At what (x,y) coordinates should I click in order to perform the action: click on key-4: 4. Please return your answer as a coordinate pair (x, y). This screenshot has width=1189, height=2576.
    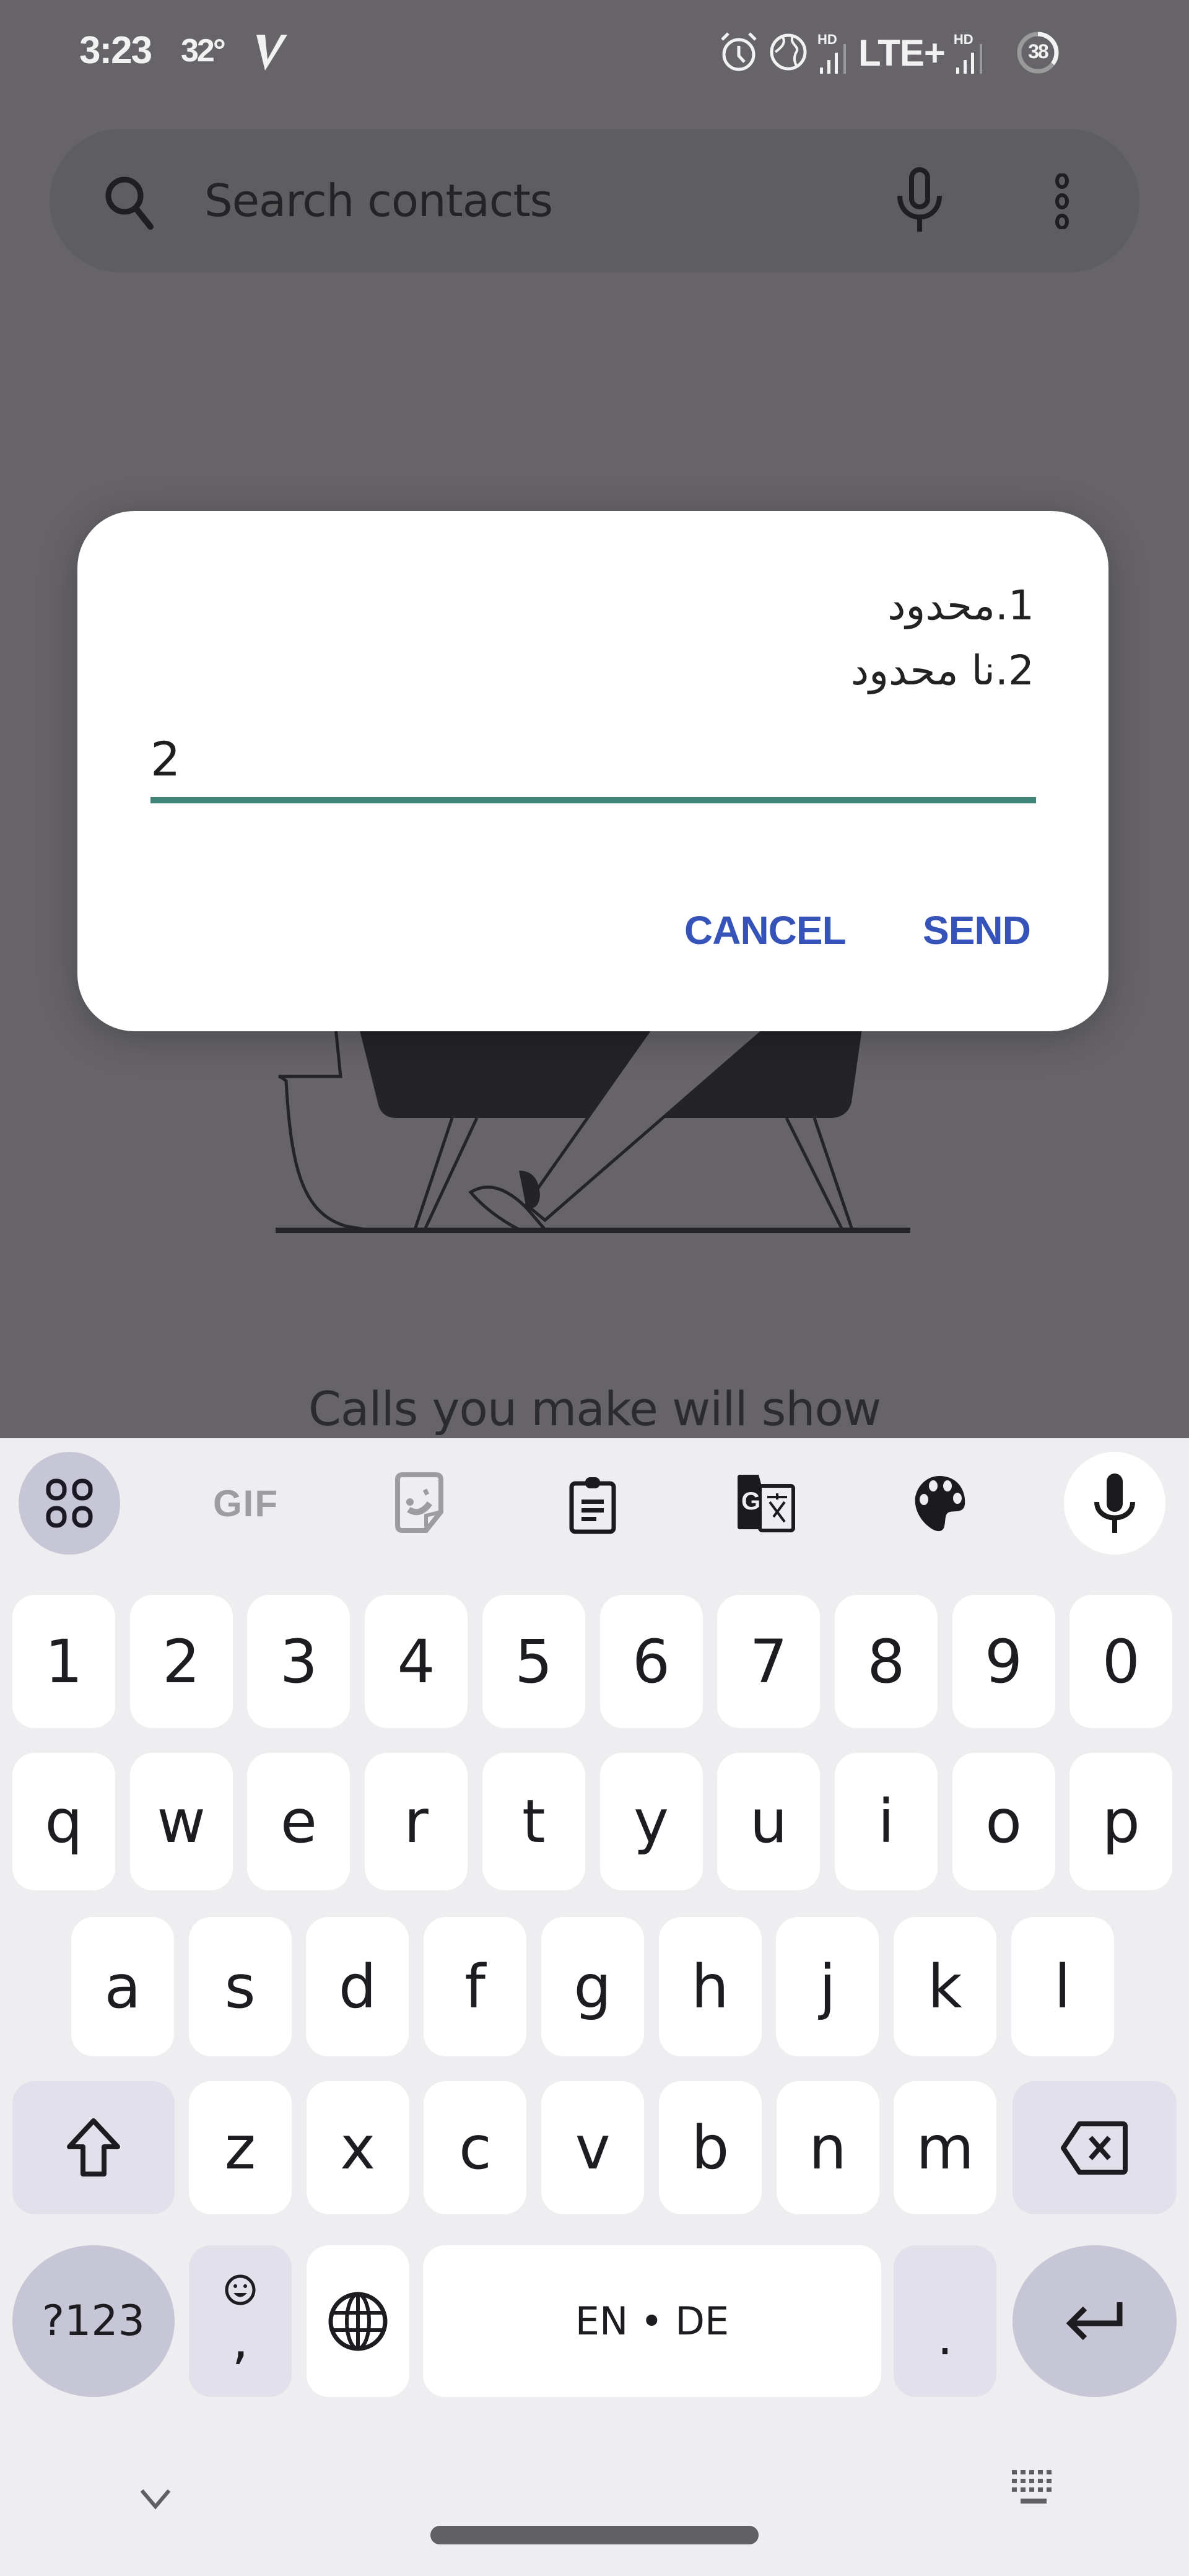
    Looking at the image, I should click on (416, 1661).